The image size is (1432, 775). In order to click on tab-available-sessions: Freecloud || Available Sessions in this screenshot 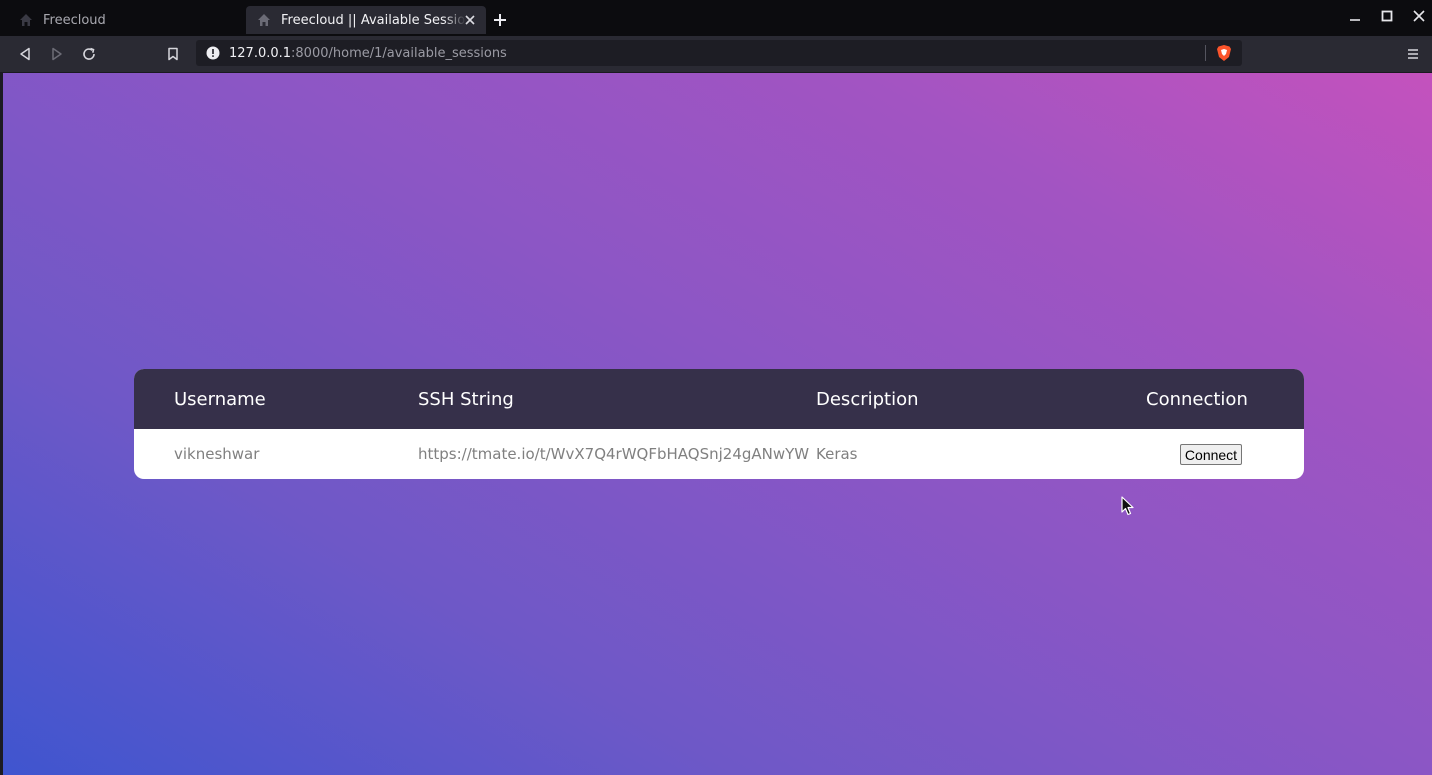, I will do `click(366, 20)`.